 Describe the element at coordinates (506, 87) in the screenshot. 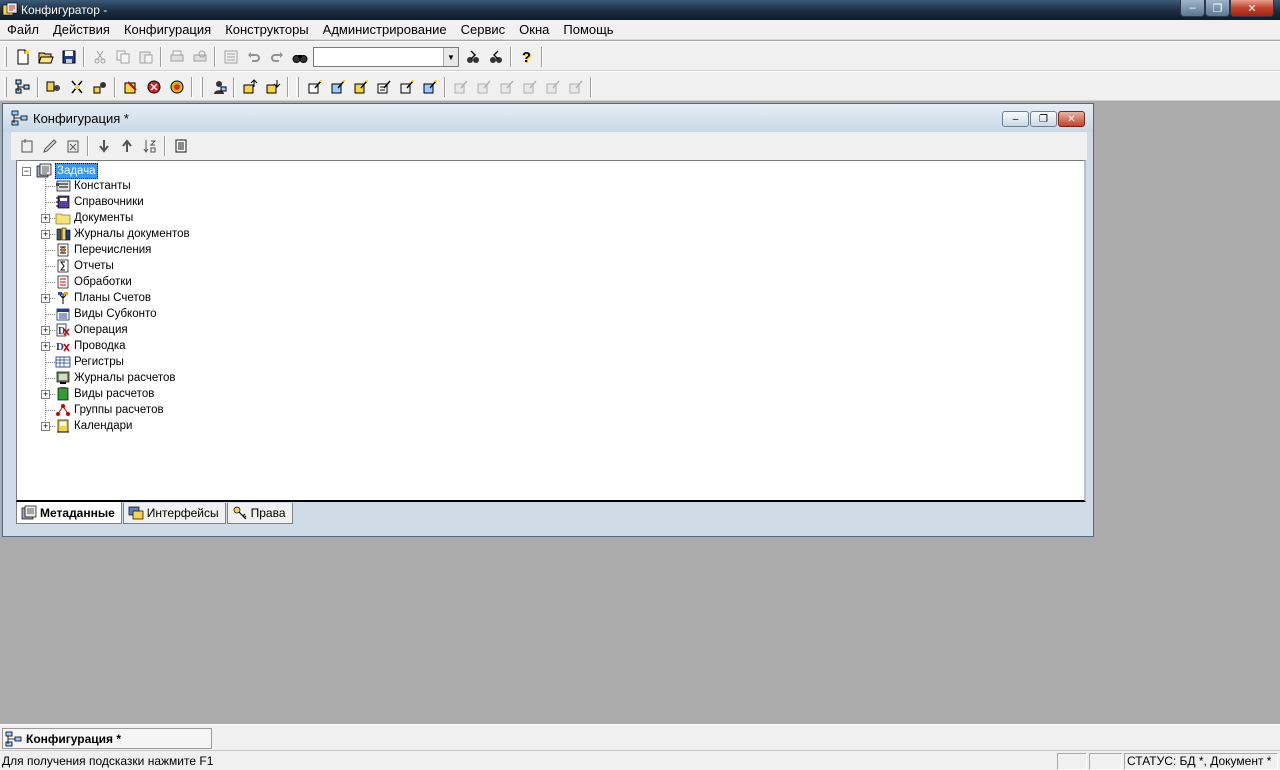

I see `designer9-button` at that location.